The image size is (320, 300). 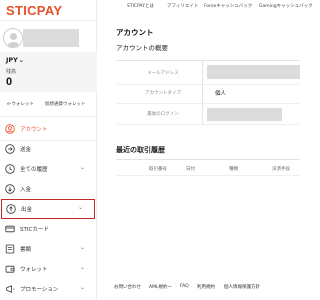 What do you see at coordinates (48, 189) in the screenshot?
I see `sidebar-item-deposit: 入金` at bounding box center [48, 189].